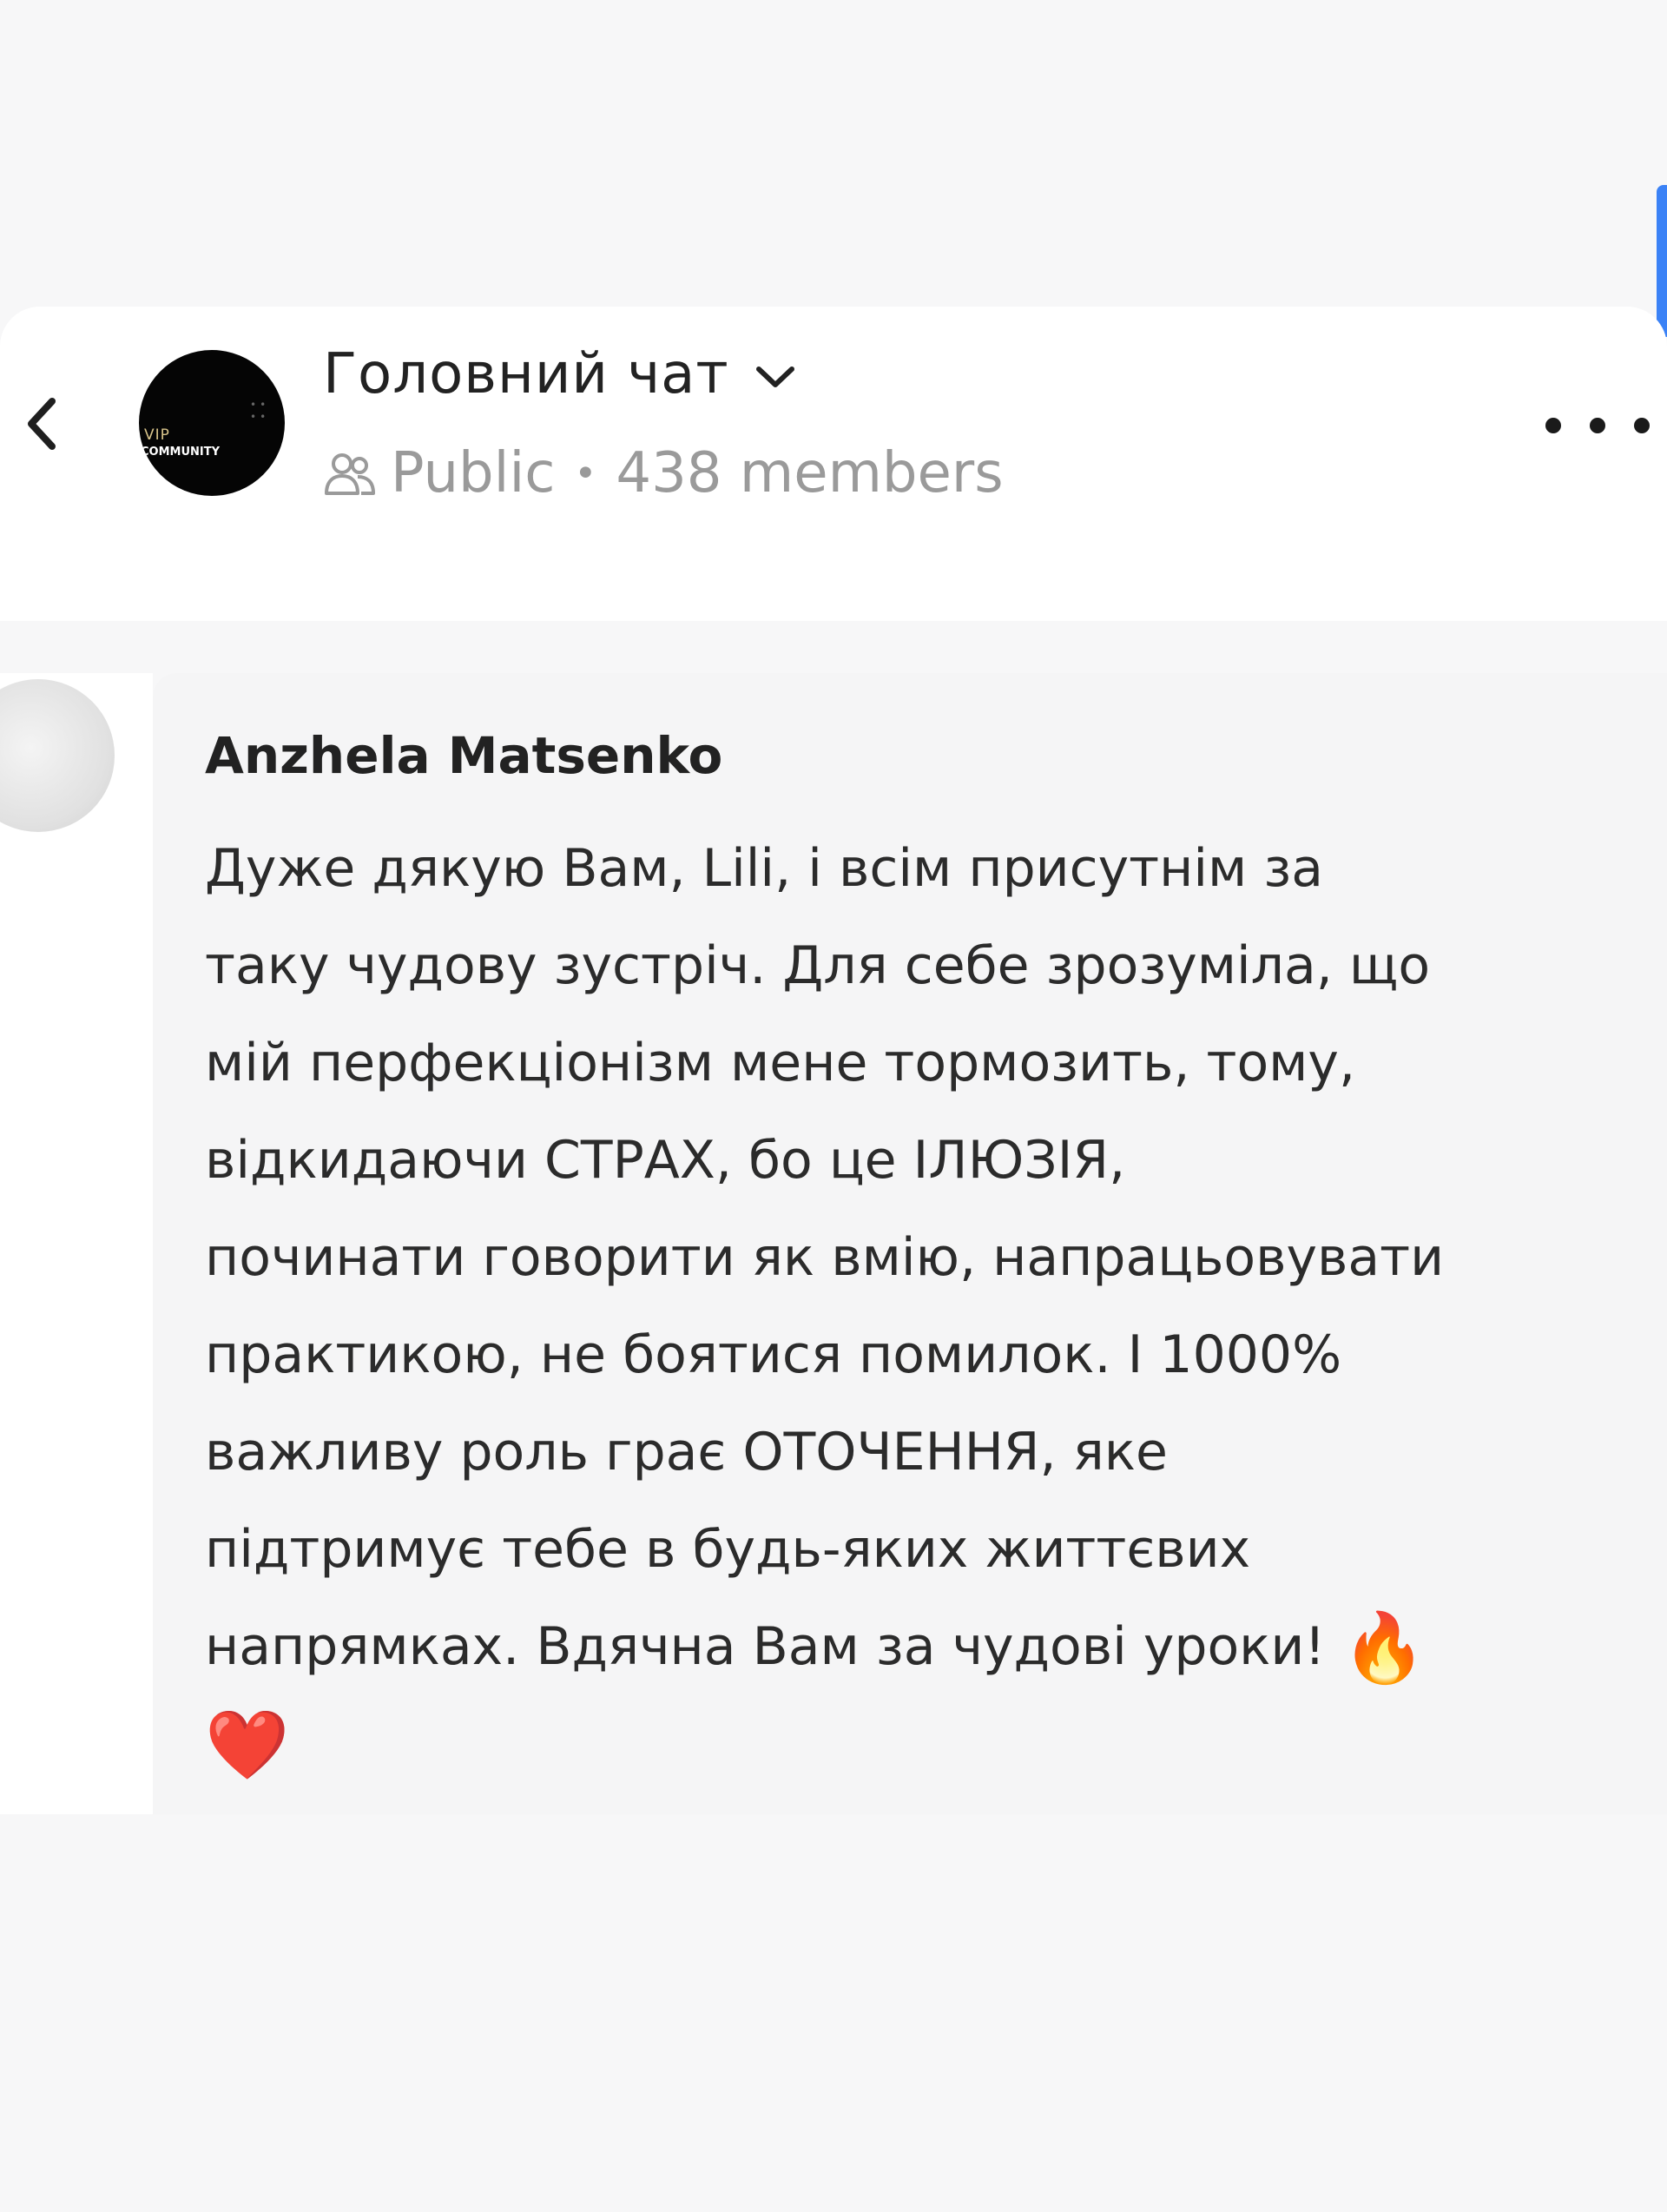  Describe the element at coordinates (686, 1452) in the screenshot. I see `message-line: важливу роль грає ОТОЧЕННЯ, яке` at that location.